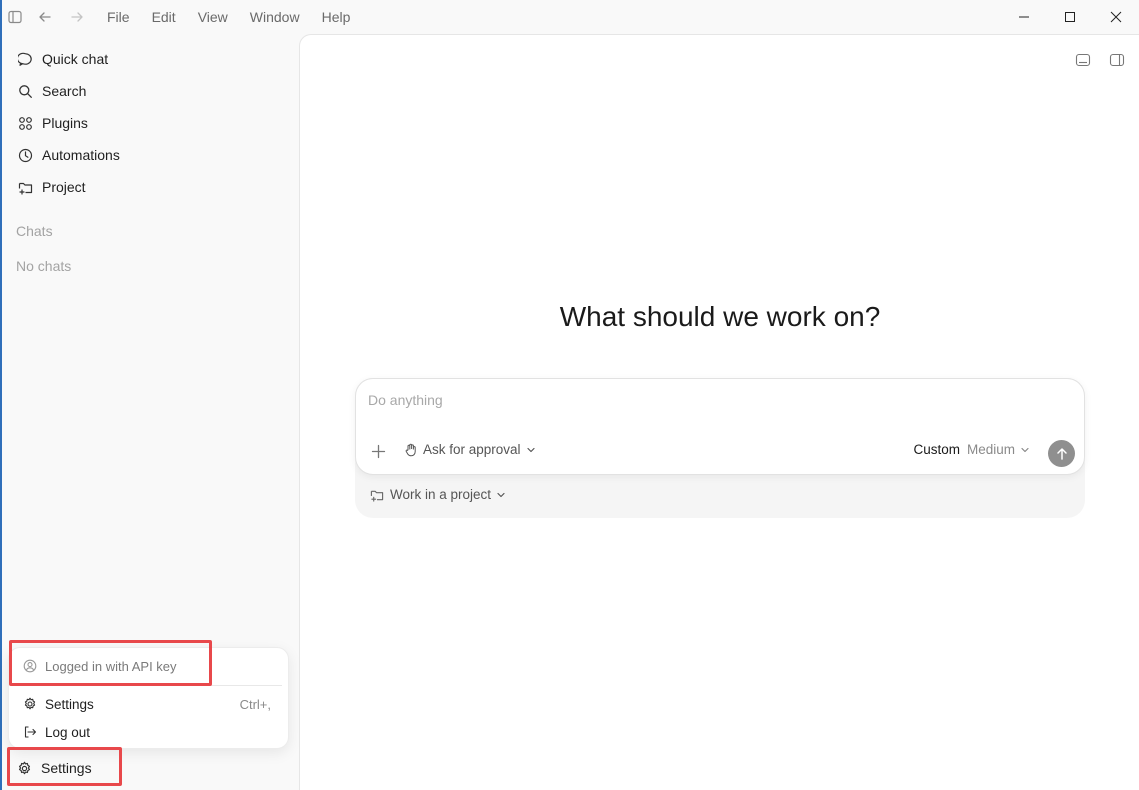  What do you see at coordinates (64, 187) in the screenshot?
I see `sidebar-item-label: Project` at bounding box center [64, 187].